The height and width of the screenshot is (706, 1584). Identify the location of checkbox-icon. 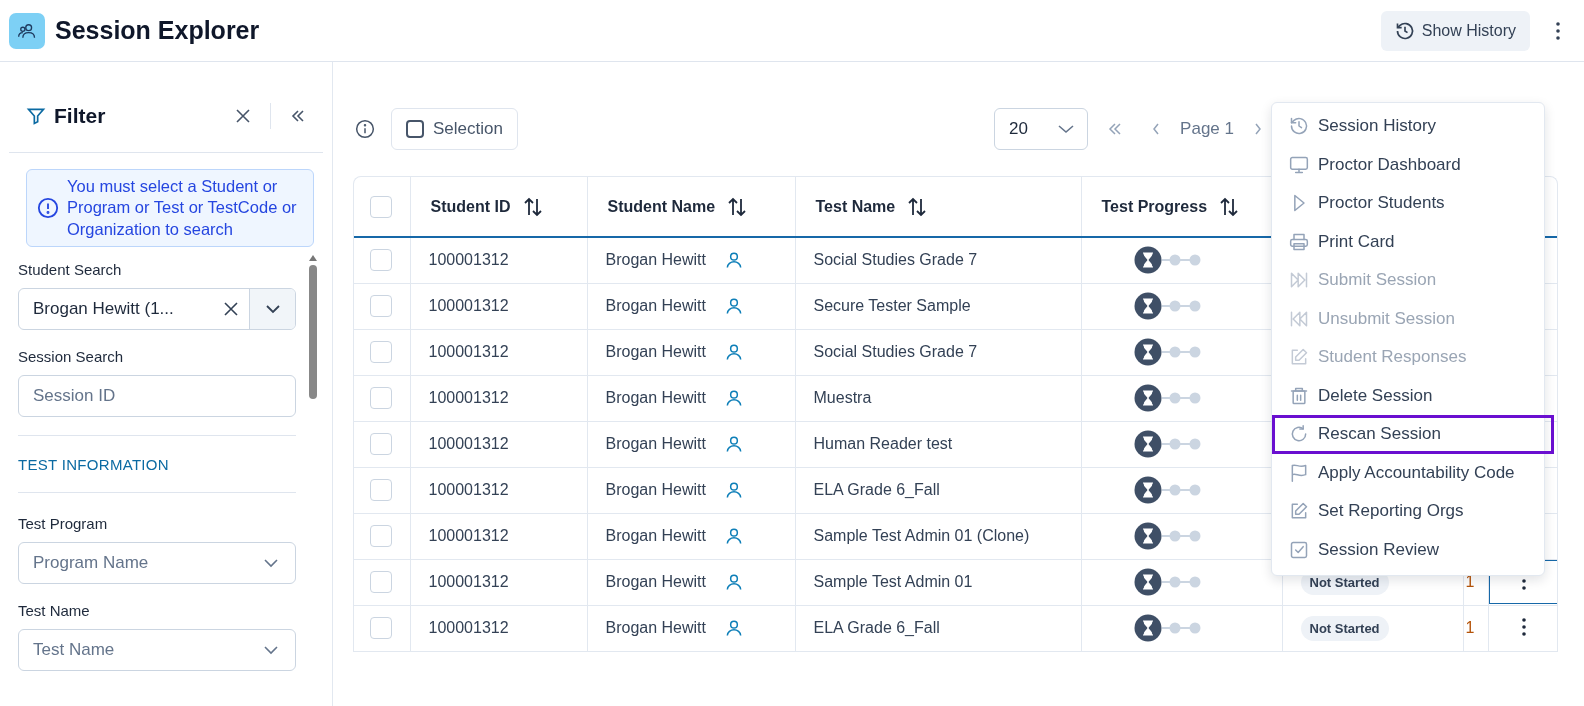
(1299, 549).